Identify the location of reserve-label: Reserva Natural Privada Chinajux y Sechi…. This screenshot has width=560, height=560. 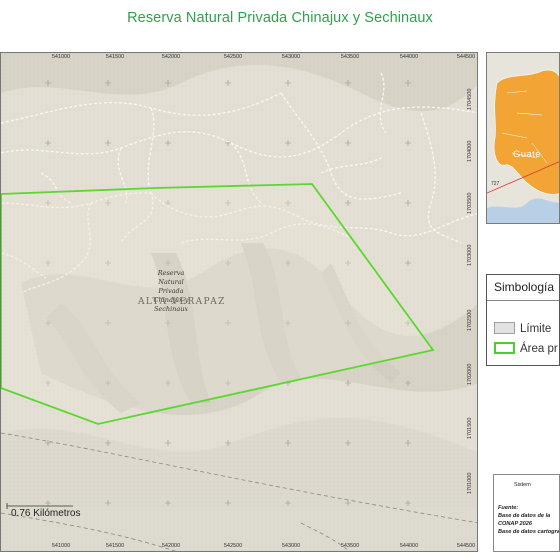
(171, 291).